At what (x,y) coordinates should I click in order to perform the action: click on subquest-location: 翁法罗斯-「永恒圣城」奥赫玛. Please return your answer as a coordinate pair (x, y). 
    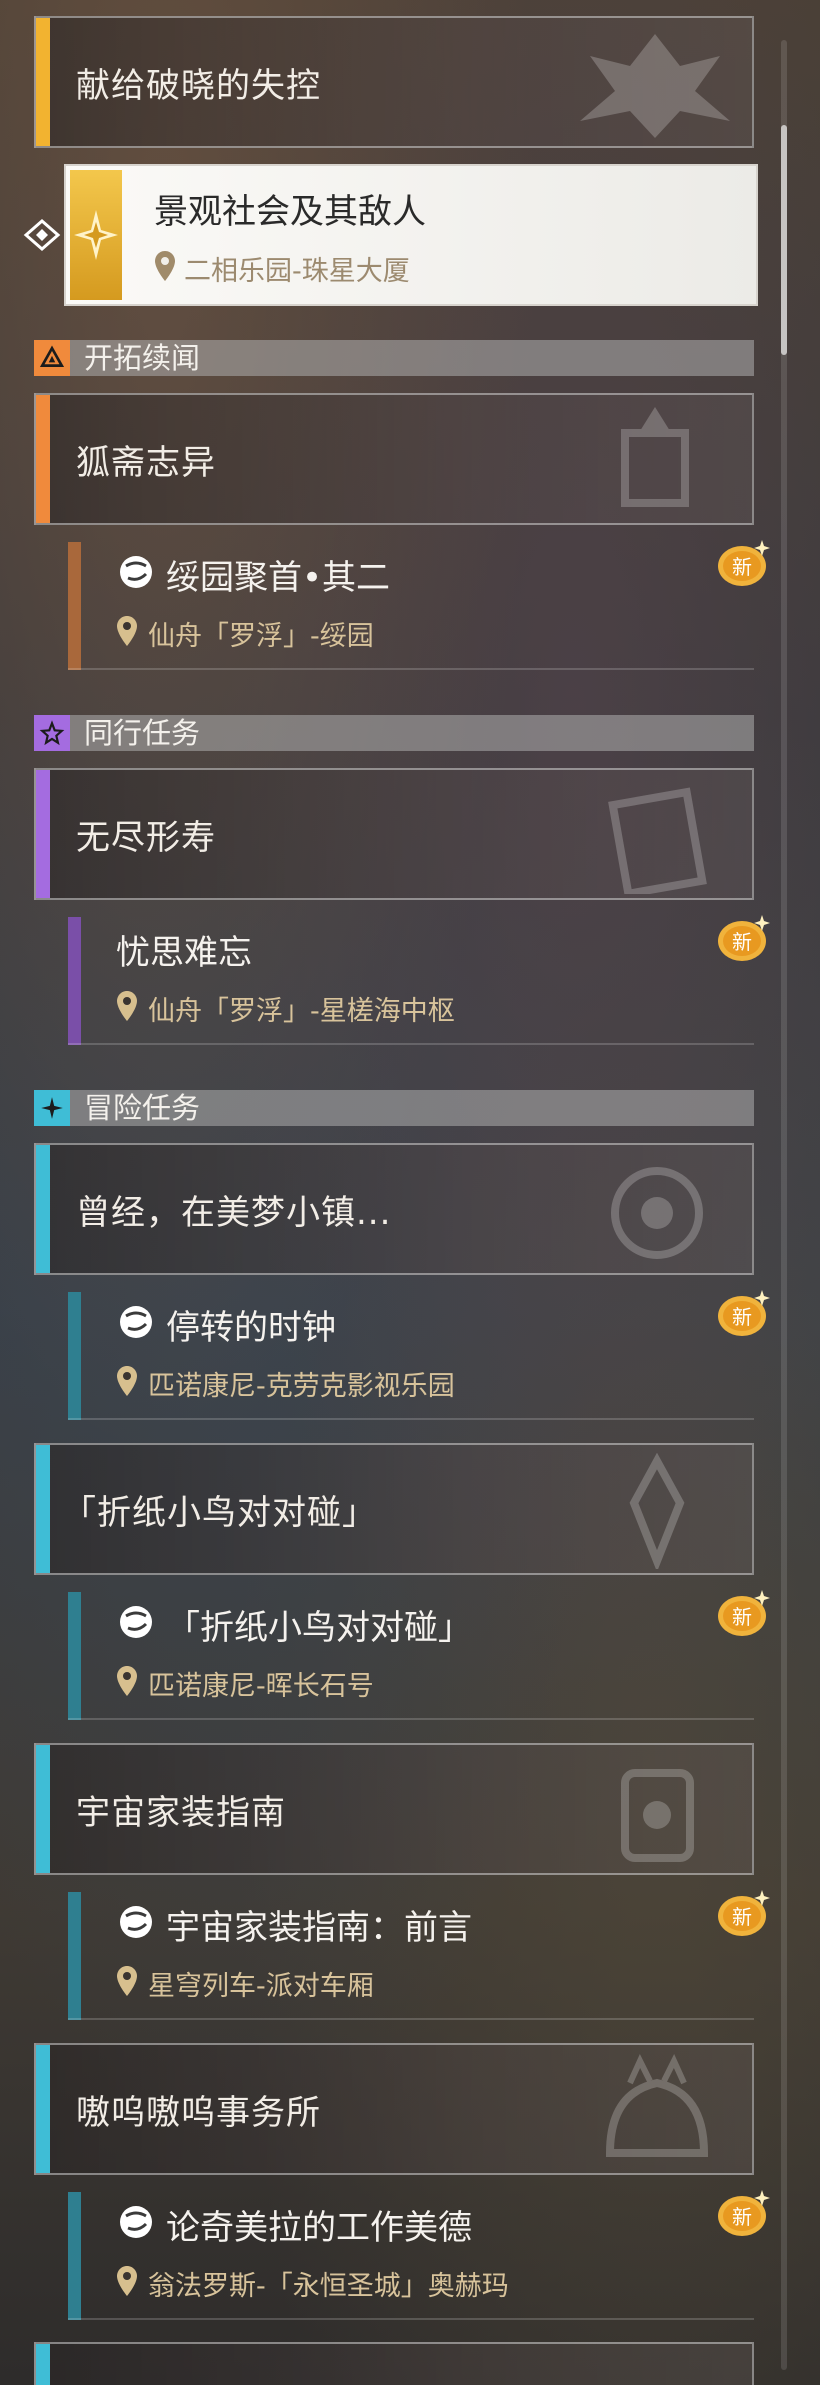
    Looking at the image, I should click on (328, 2286).